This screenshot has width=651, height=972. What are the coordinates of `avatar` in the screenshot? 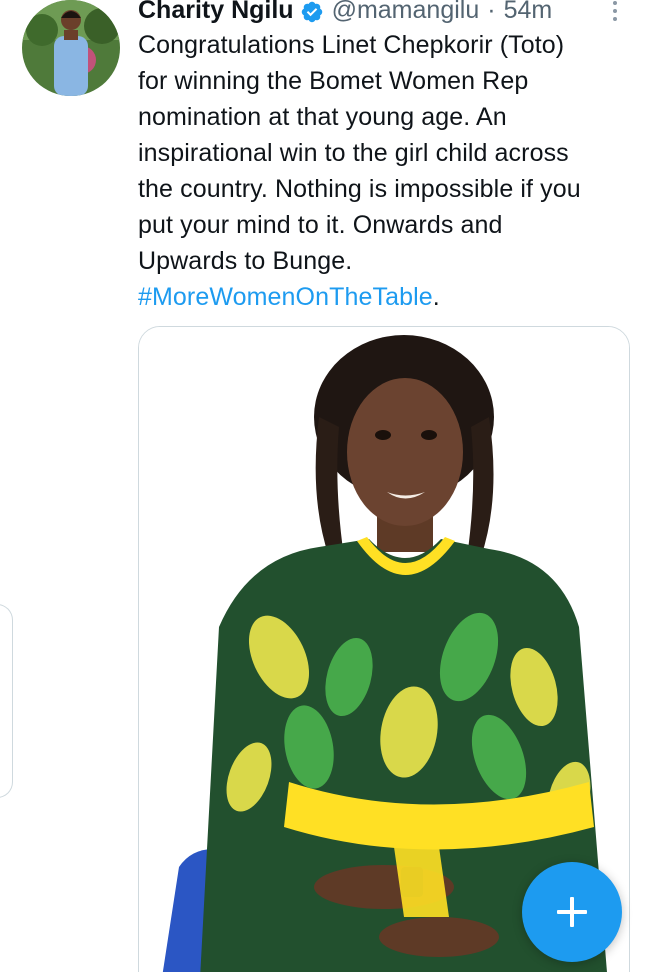 It's located at (71, 48).